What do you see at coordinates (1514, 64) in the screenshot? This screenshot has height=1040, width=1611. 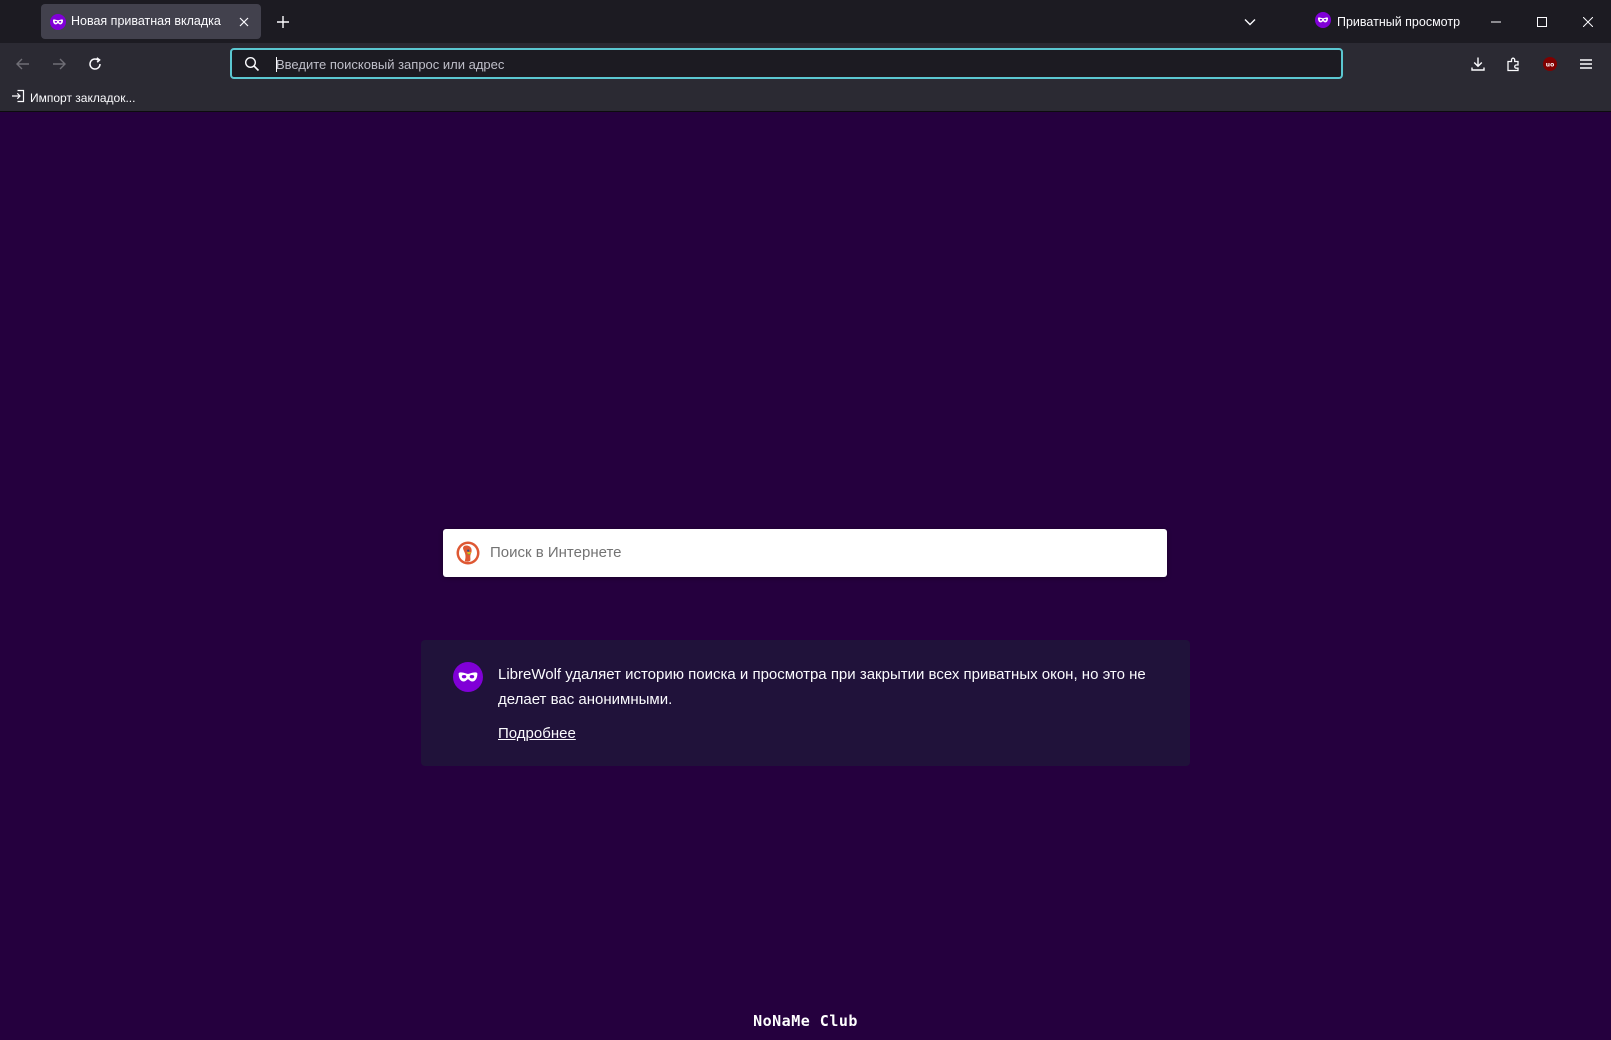 I see `extensions-puzzle-icon` at bounding box center [1514, 64].